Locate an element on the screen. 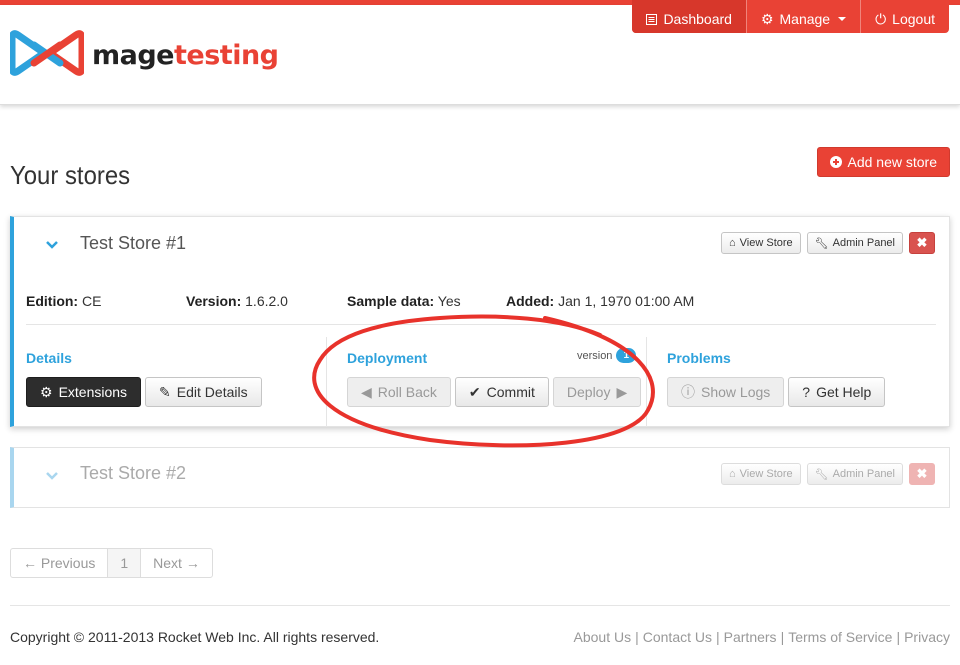 The width and height of the screenshot is (960, 665). top-nav: Dashboard ⚙ Manage ⏻ Logout is located at coordinates (790, 16).